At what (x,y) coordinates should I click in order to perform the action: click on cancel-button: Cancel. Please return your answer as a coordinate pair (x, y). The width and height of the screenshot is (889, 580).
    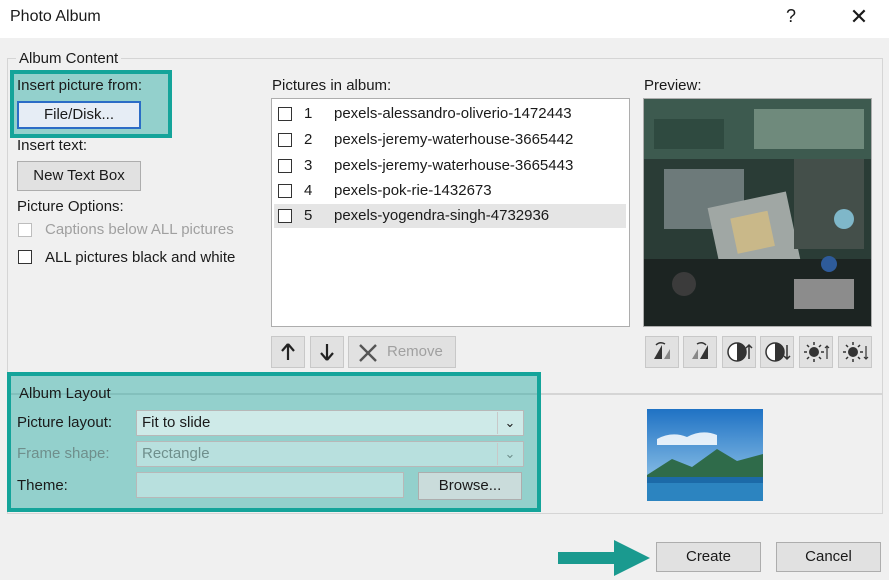
    Looking at the image, I should click on (828, 557).